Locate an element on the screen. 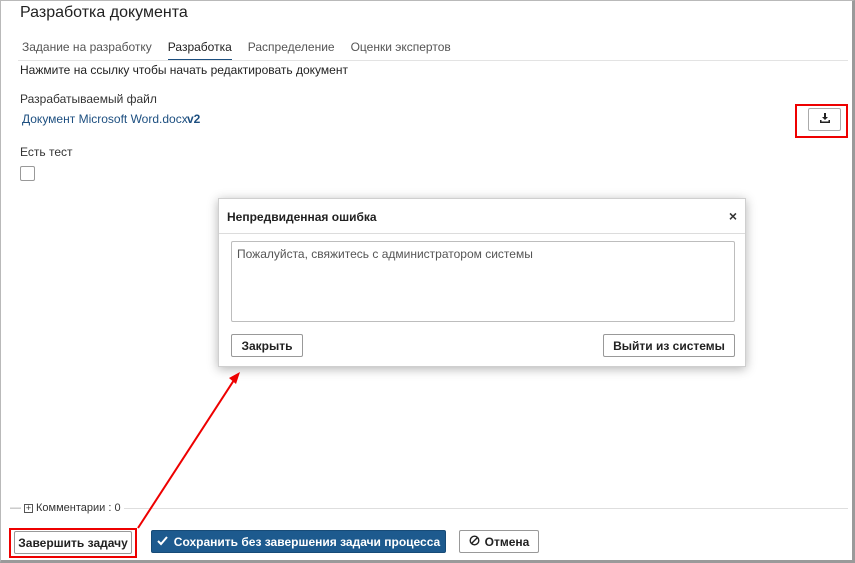  ban-icon is located at coordinates (474, 541).